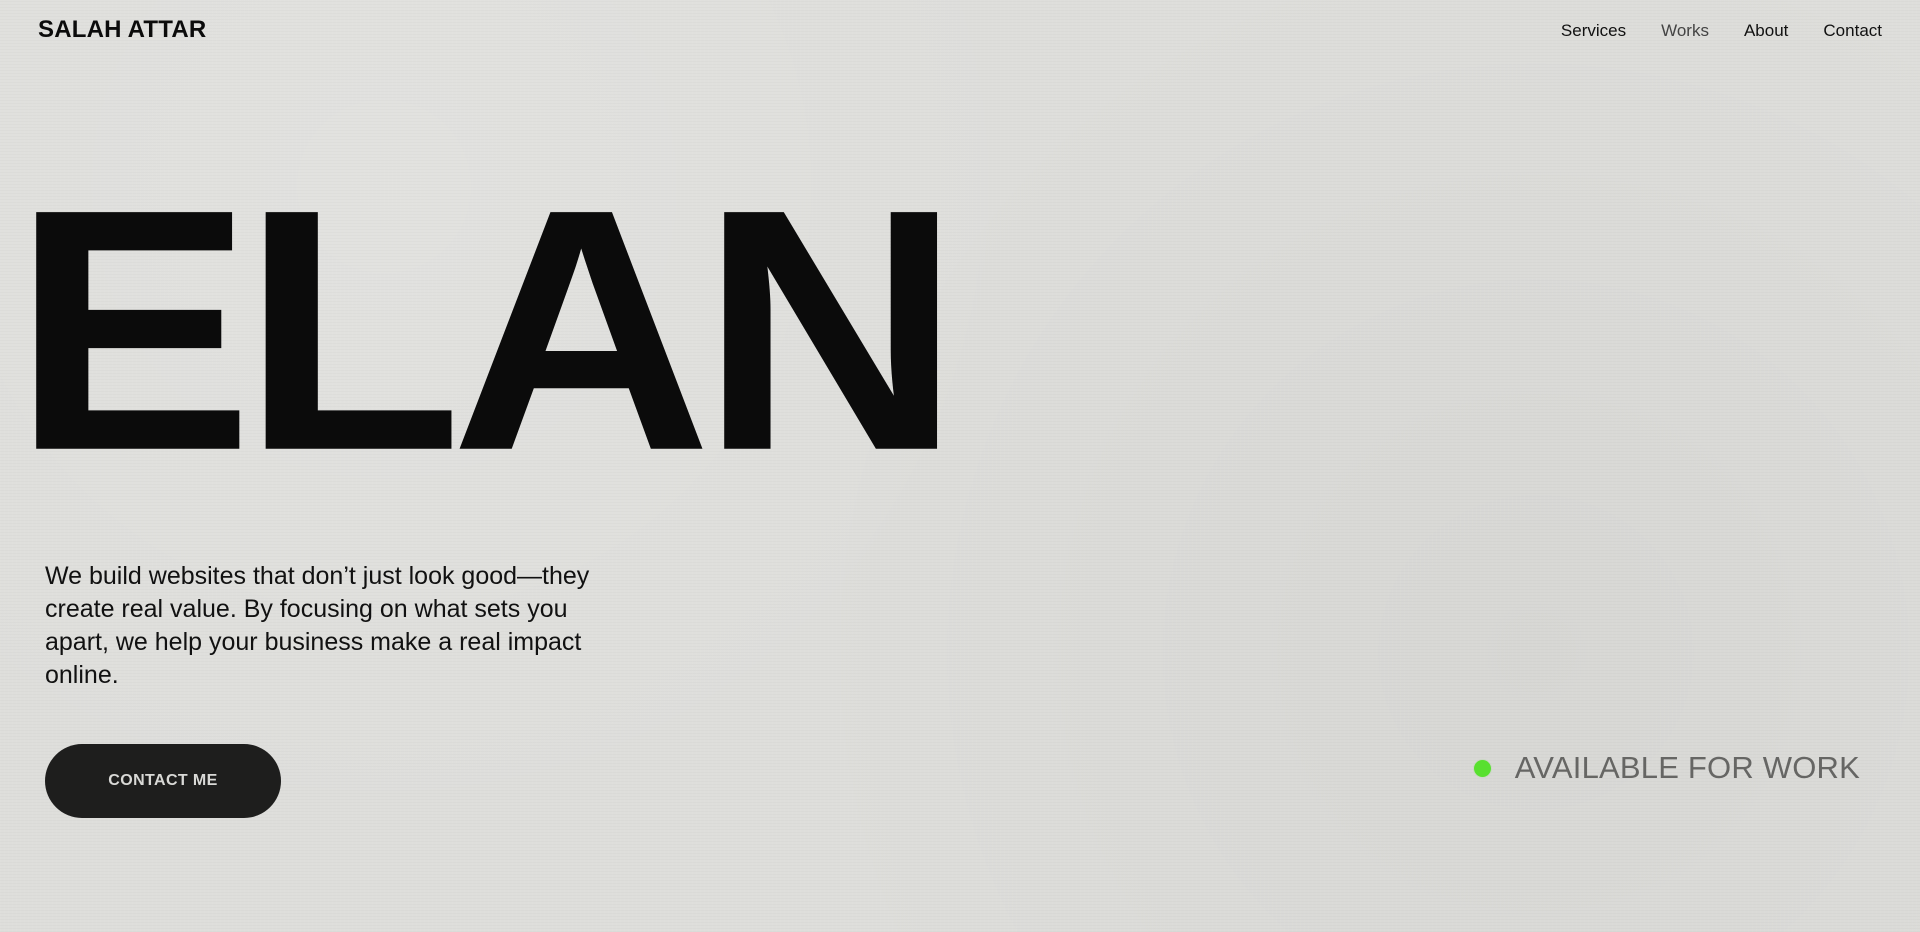 The width and height of the screenshot is (1920, 932). What do you see at coordinates (122, 30) in the screenshot?
I see `brand-logo: SALAH ATTAR` at bounding box center [122, 30].